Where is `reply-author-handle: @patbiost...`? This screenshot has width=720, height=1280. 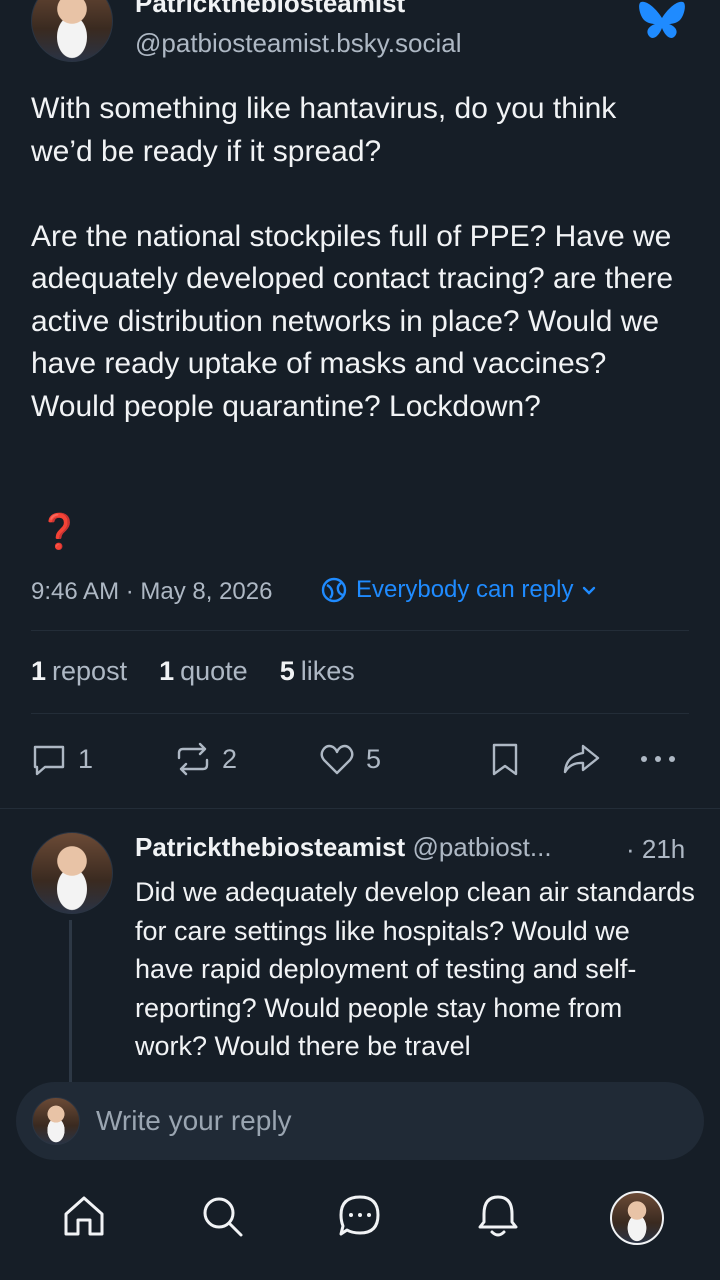 reply-author-handle: @patbiost... is located at coordinates (482, 847).